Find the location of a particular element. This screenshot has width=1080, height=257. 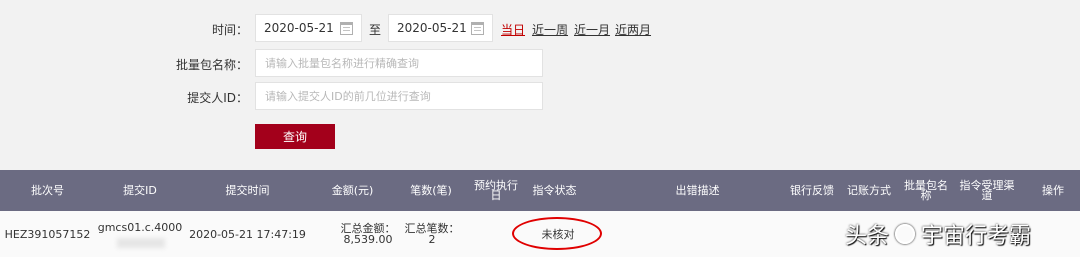

count-value: 2 is located at coordinates (432, 239).